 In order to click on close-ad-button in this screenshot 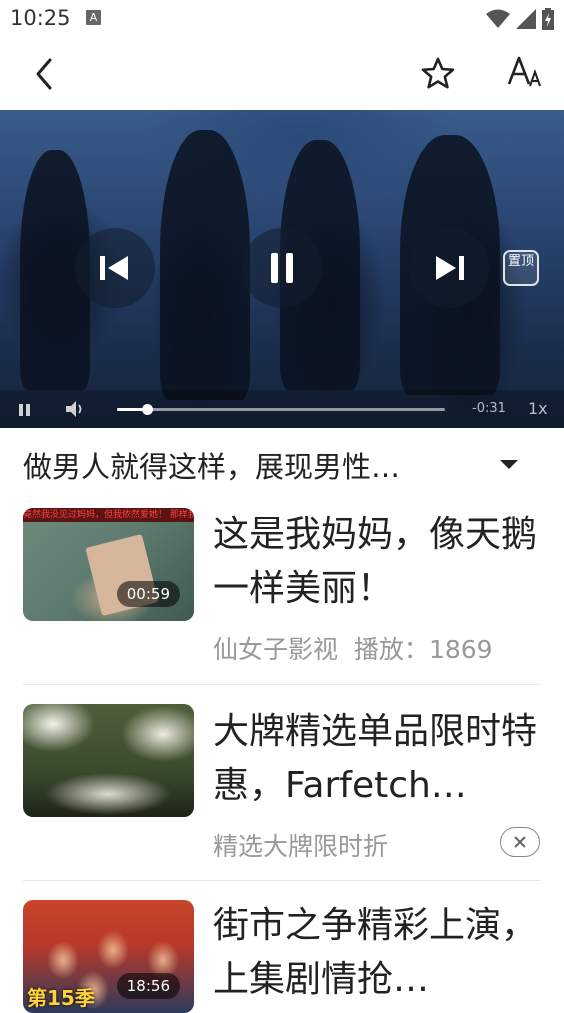, I will do `click(520, 842)`.